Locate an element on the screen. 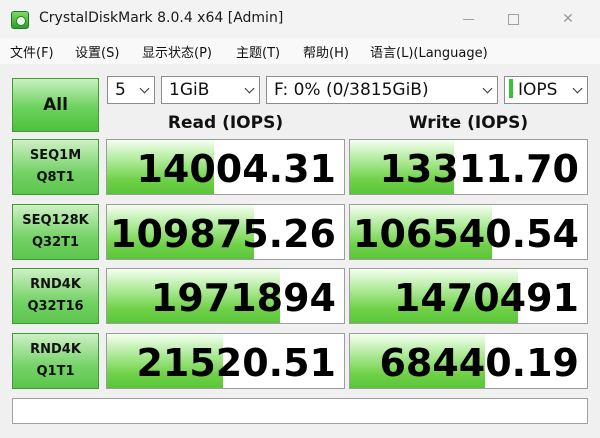  read-result-cell: 109875.26 is located at coordinates (225, 232).